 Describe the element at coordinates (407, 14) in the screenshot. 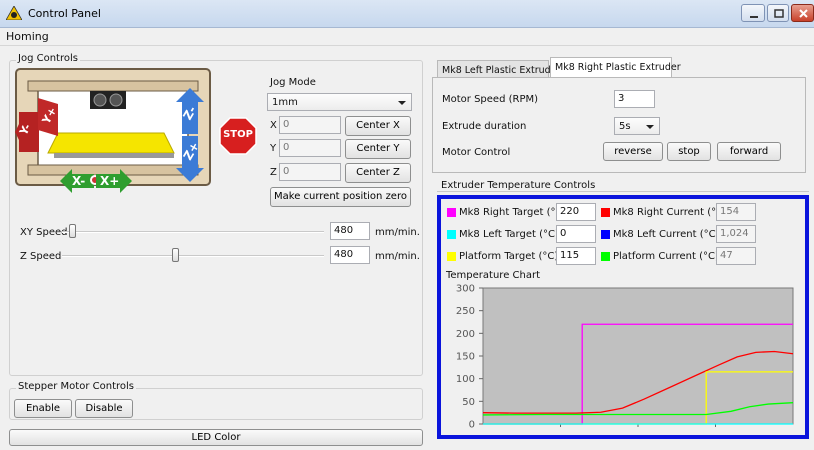

I see `title-bar: Control Panel` at that location.